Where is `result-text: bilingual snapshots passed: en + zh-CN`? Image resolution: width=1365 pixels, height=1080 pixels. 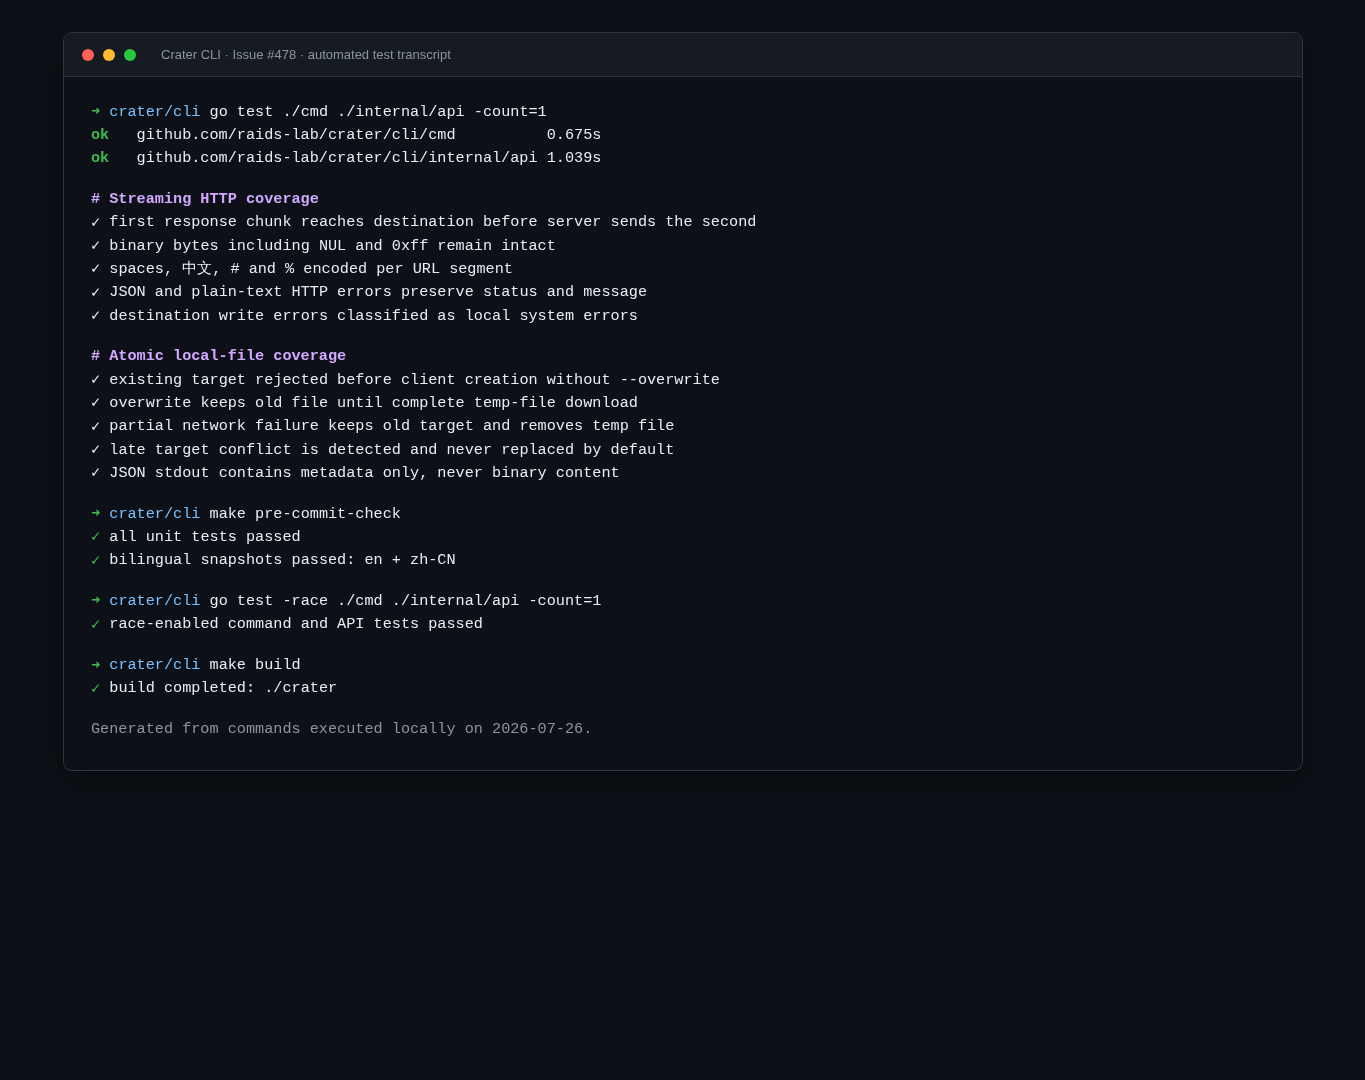
result-text: bilingual snapshots passed: en + zh-CN is located at coordinates (282, 560).